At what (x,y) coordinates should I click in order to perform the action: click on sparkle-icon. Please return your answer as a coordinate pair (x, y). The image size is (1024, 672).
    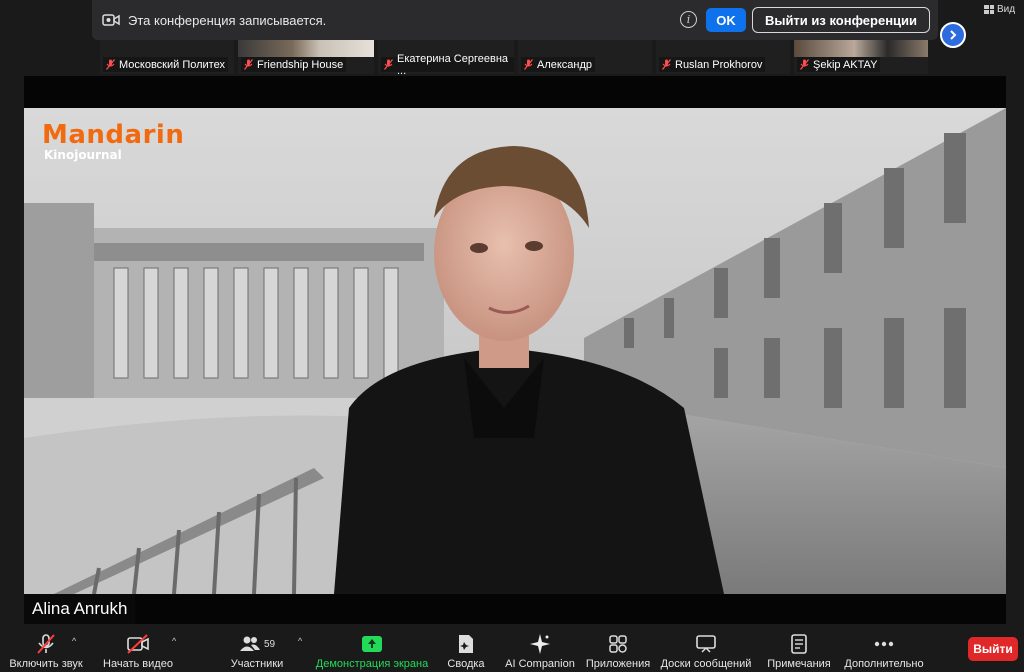
    Looking at the image, I should click on (540, 644).